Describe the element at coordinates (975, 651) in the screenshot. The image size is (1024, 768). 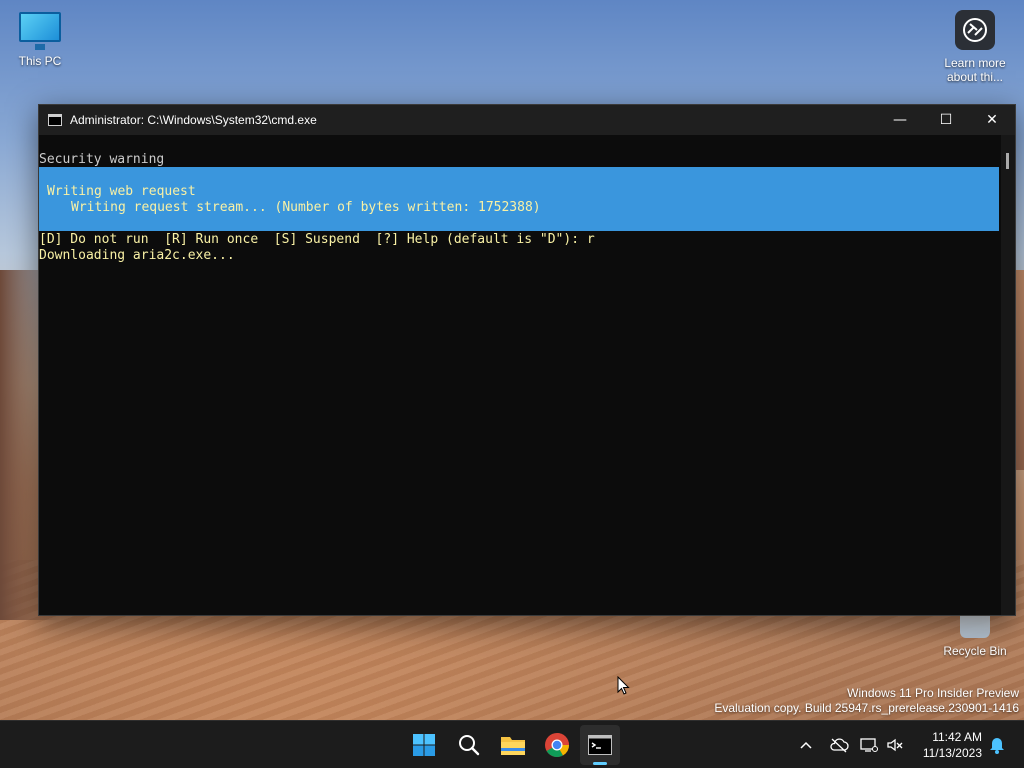
I see `desktop-icon-label: Recycle Bin` at that location.